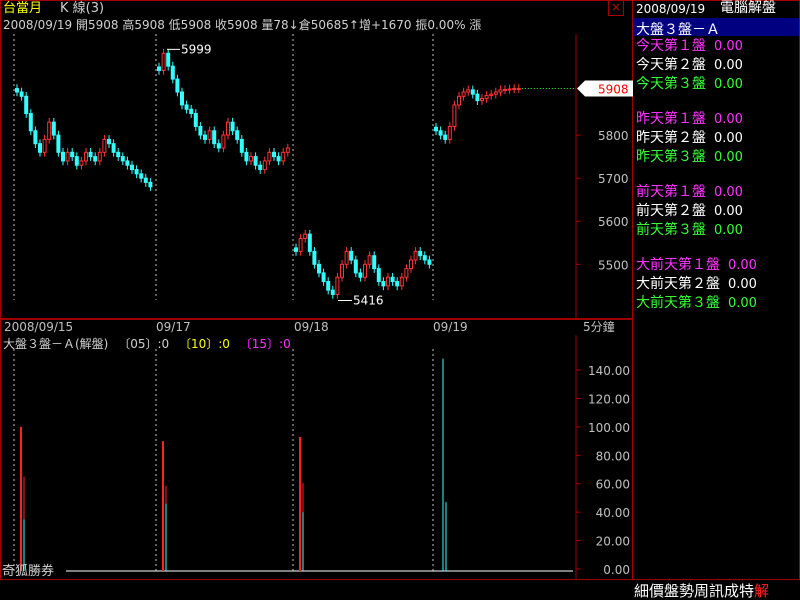 This screenshot has width=800, height=600. Describe the element at coordinates (609, 399) in the screenshot. I see `indicator-tick-label: 120.00` at that location.